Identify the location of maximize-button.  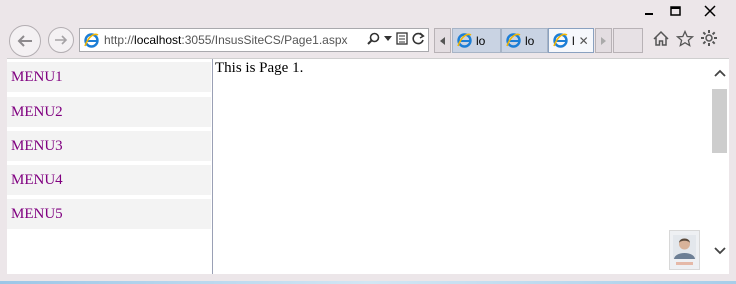
(675, 11).